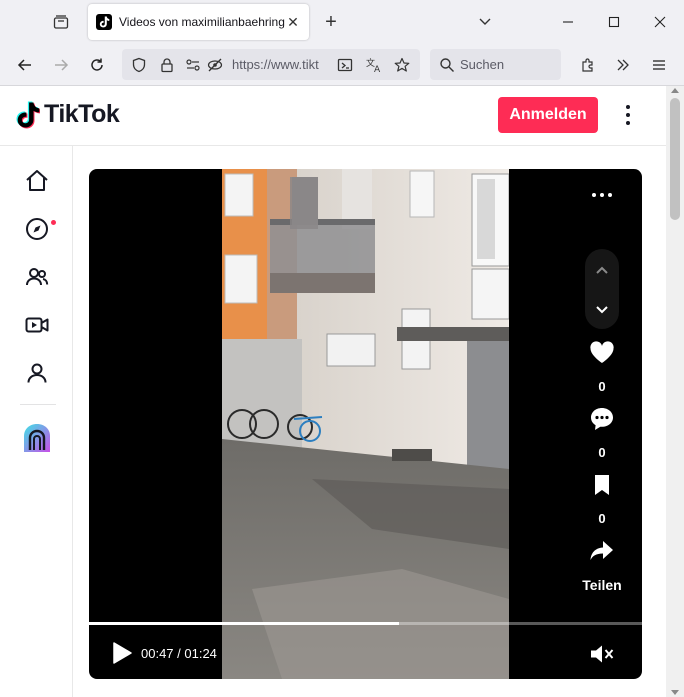 The height and width of the screenshot is (697, 684). What do you see at coordinates (602, 585) in the screenshot?
I see `share-label: Teilen` at bounding box center [602, 585].